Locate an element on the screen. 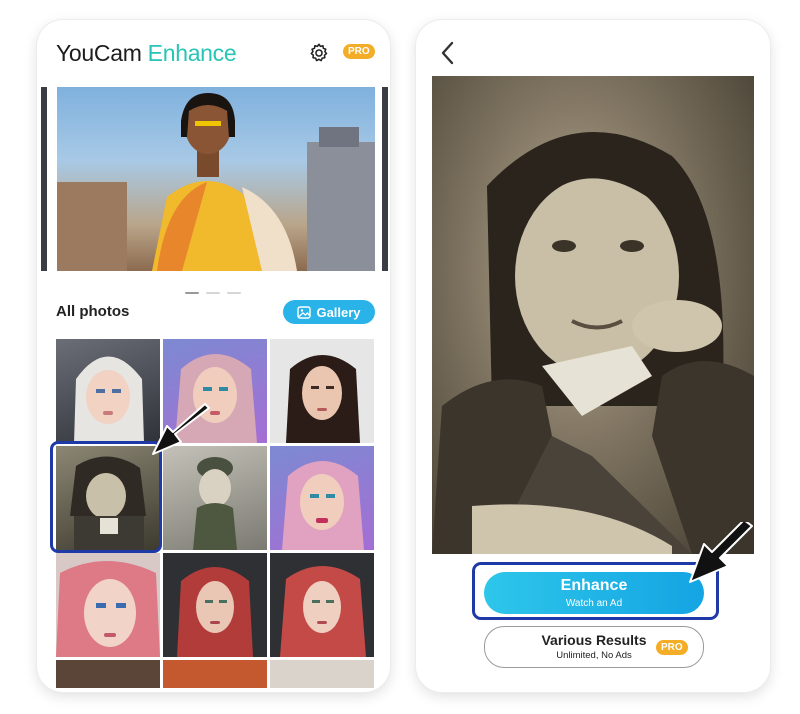 The image size is (800, 714). gallery-button-label: Gallery is located at coordinates (338, 312).